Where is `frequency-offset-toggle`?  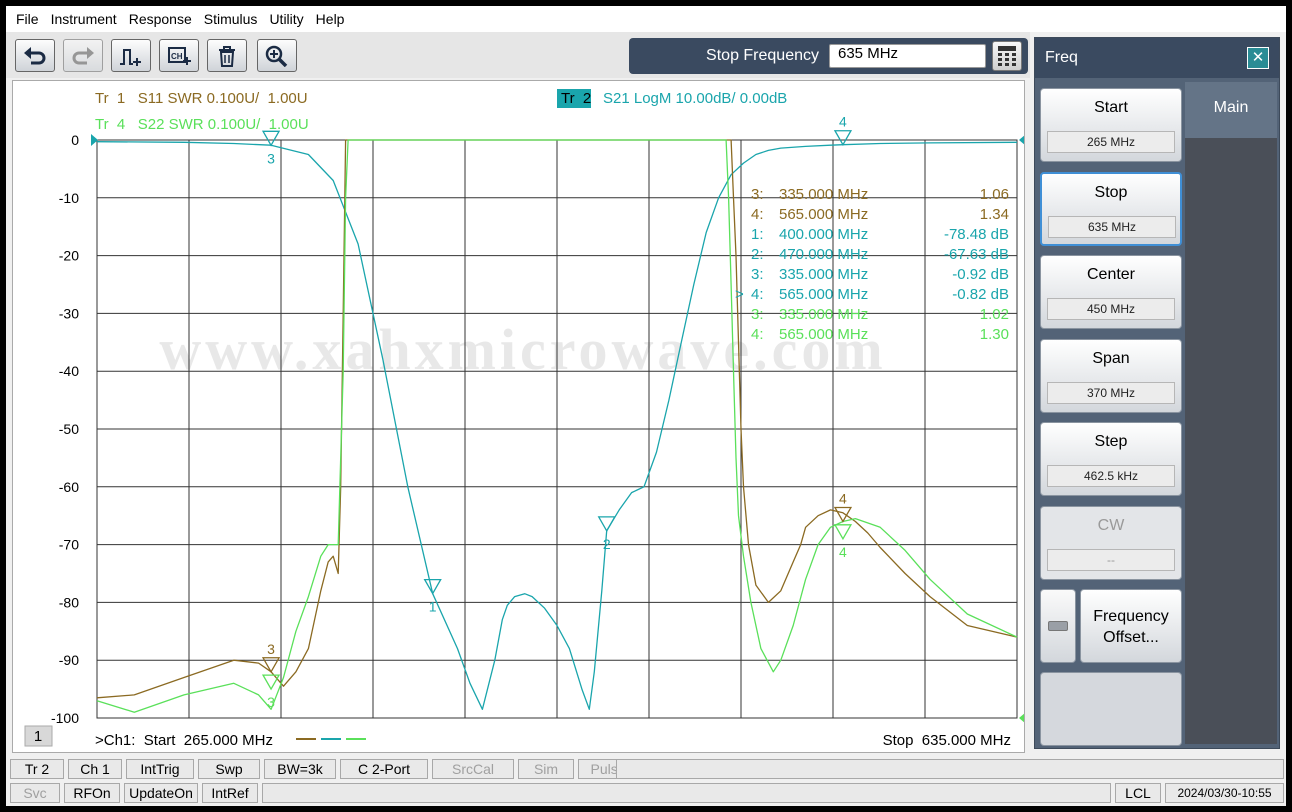
frequency-offset-toggle is located at coordinates (1058, 626).